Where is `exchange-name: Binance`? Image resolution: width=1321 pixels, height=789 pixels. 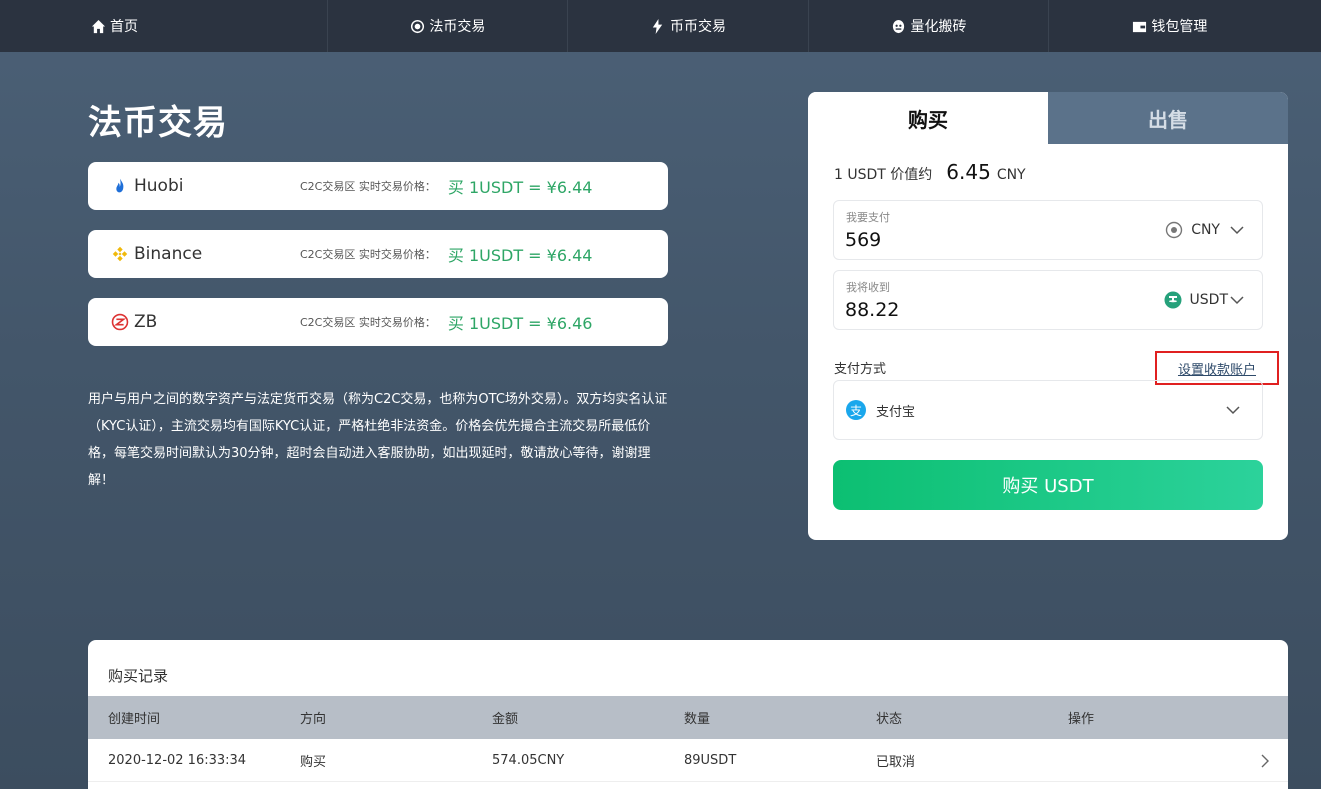 exchange-name: Binance is located at coordinates (168, 254).